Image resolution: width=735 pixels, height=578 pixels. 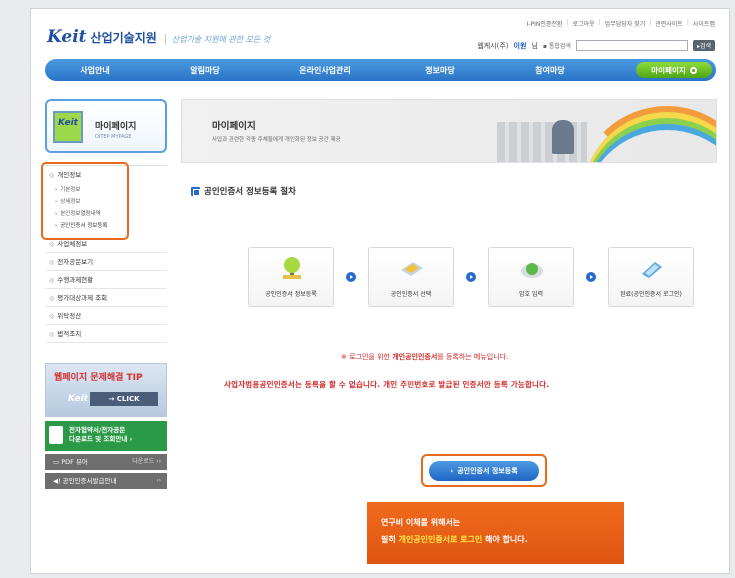 I want to click on gnb-mypage-label: 마이페이지, so click(x=668, y=70).